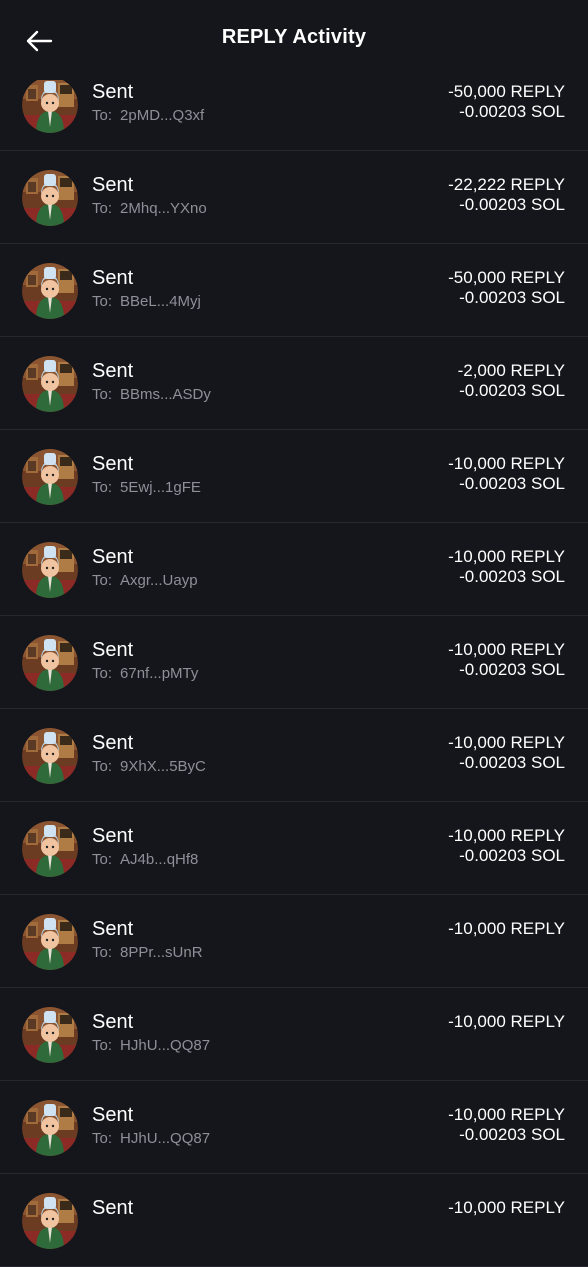 Image resolution: width=588 pixels, height=1267 pixels. What do you see at coordinates (294, 941) in the screenshot?
I see `activity-row: Sent To: 8PPr...sUnR -10,000 REPLY` at bounding box center [294, 941].